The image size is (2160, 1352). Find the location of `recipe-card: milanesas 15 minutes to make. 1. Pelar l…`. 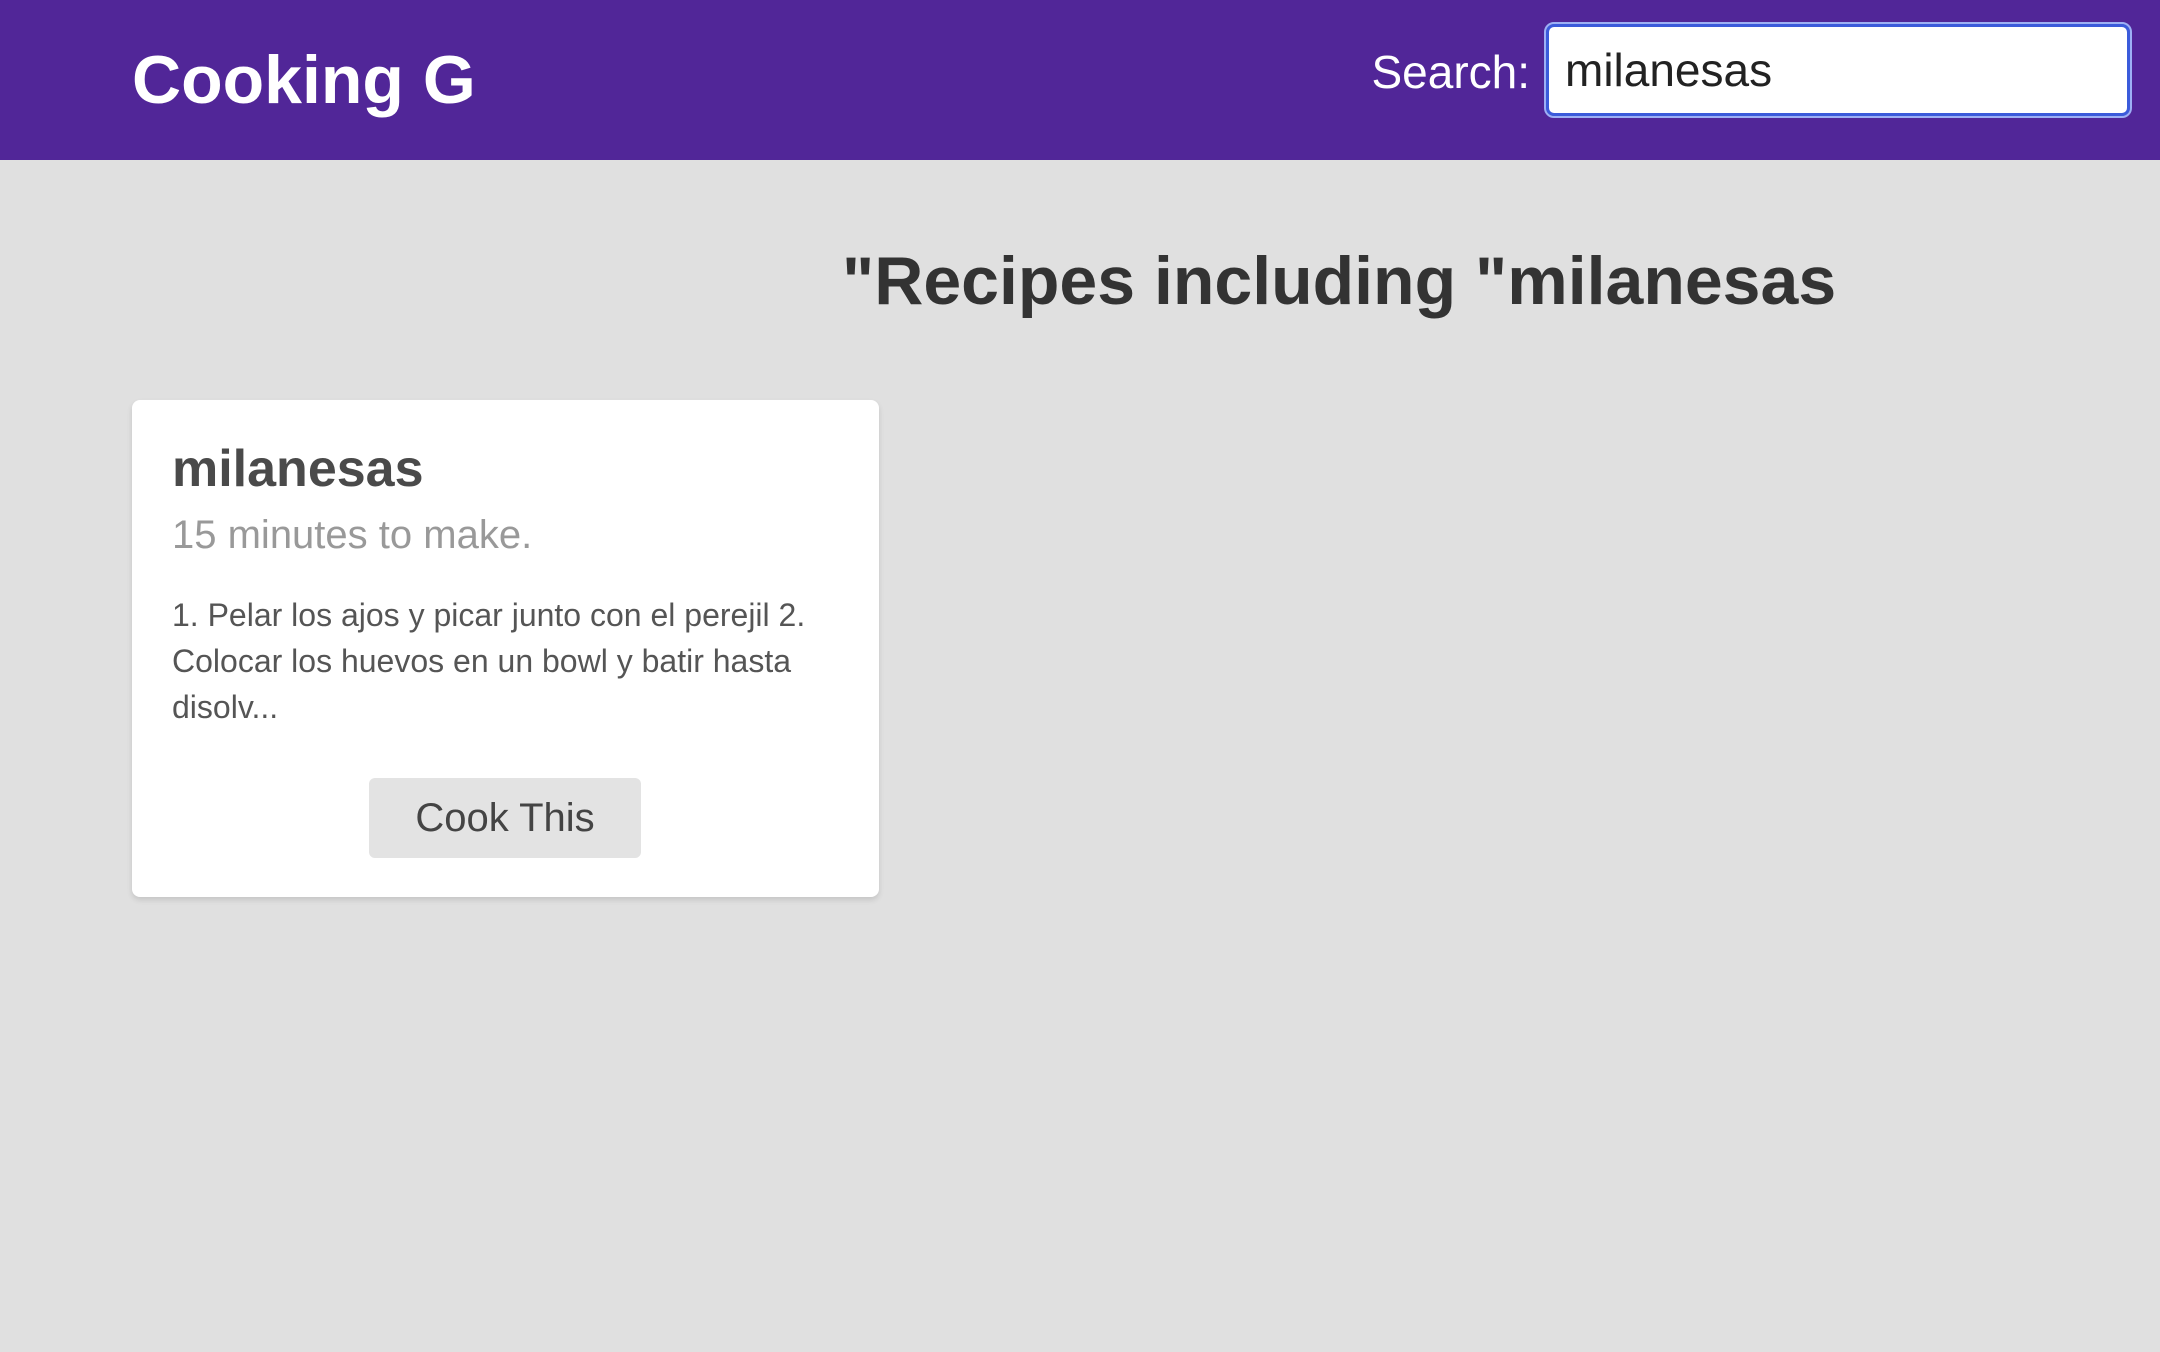

recipe-card: milanesas 15 minutes to make. 1. Pelar l… is located at coordinates (505, 648).